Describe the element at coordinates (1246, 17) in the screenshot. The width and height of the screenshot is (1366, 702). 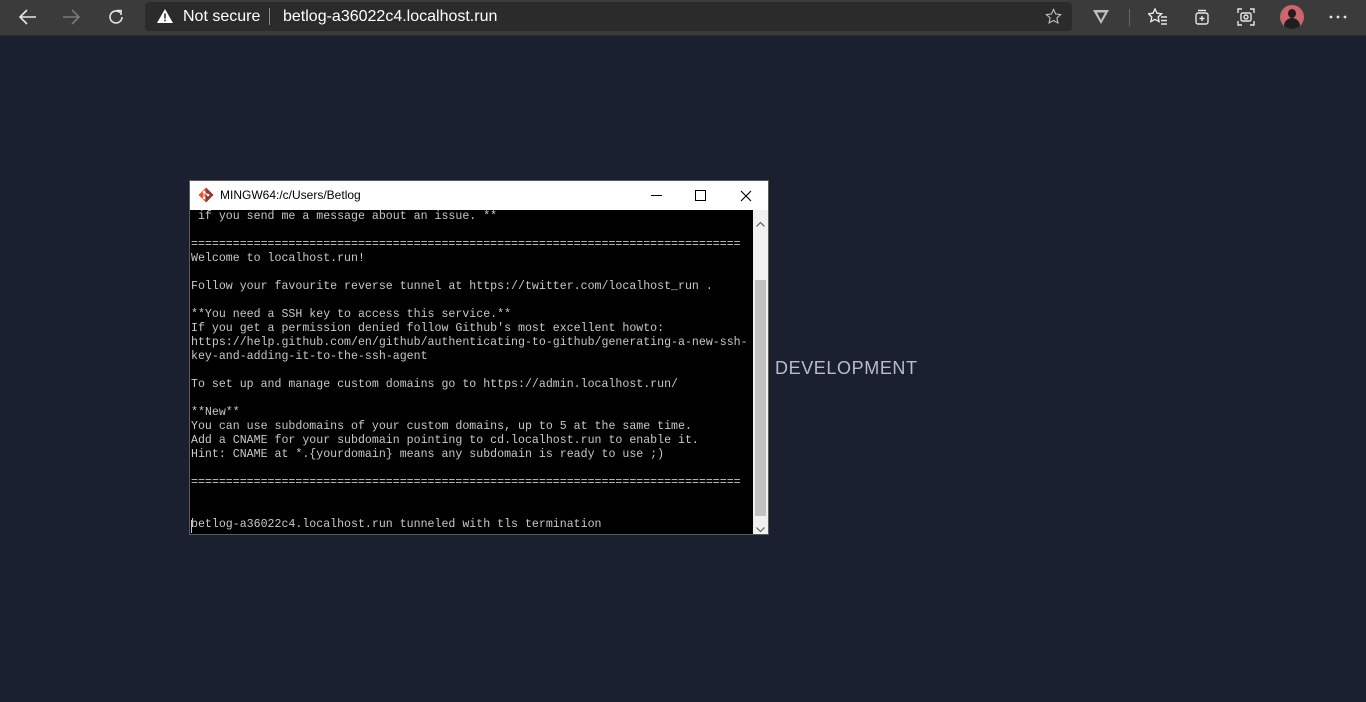
I see `screenshot-icon` at that location.